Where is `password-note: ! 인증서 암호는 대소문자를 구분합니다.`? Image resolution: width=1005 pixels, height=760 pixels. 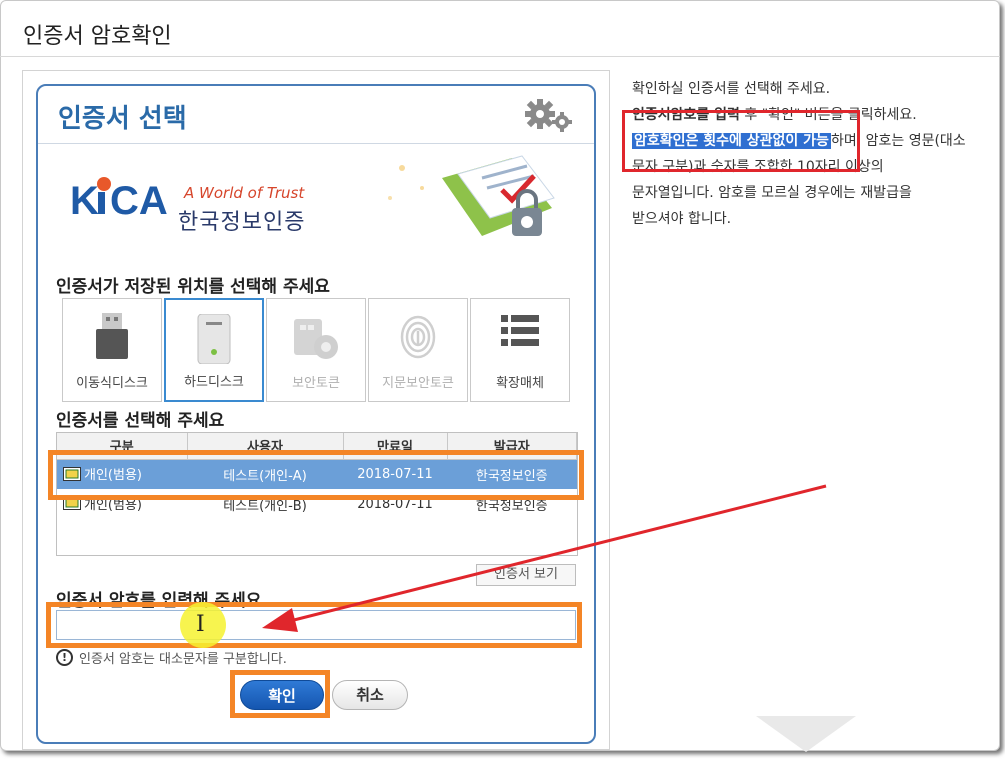
password-note: ! 인증서 암호는 대소문자를 구분합니다. is located at coordinates (171, 657).